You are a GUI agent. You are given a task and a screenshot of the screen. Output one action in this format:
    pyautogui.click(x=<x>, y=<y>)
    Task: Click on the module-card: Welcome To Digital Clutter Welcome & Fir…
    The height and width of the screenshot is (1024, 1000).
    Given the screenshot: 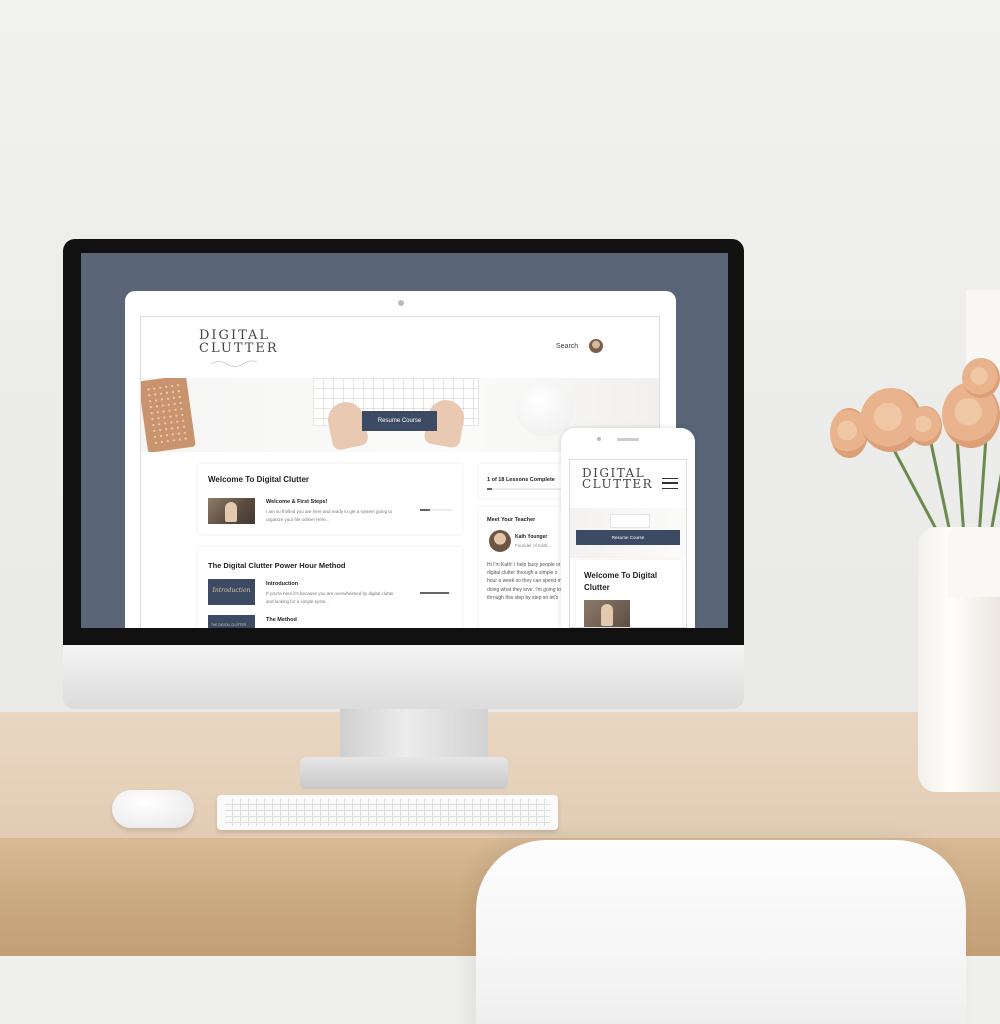 What is the action you would take?
    pyautogui.click(x=330, y=499)
    